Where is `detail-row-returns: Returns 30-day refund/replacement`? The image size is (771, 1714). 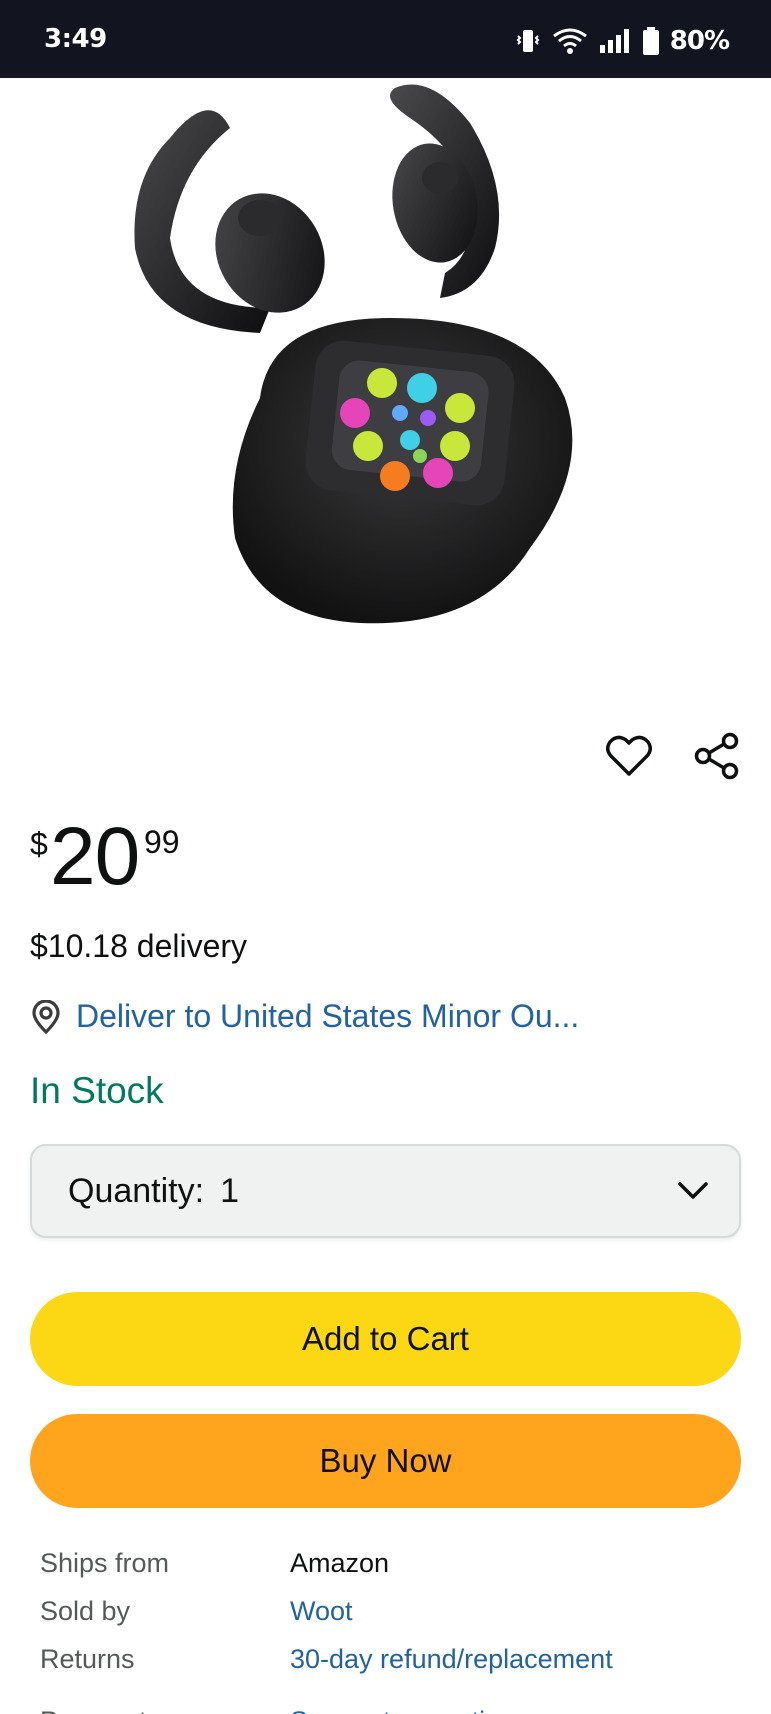
detail-row-returns: Returns 30-day refund/replacement is located at coordinates (390, 1664).